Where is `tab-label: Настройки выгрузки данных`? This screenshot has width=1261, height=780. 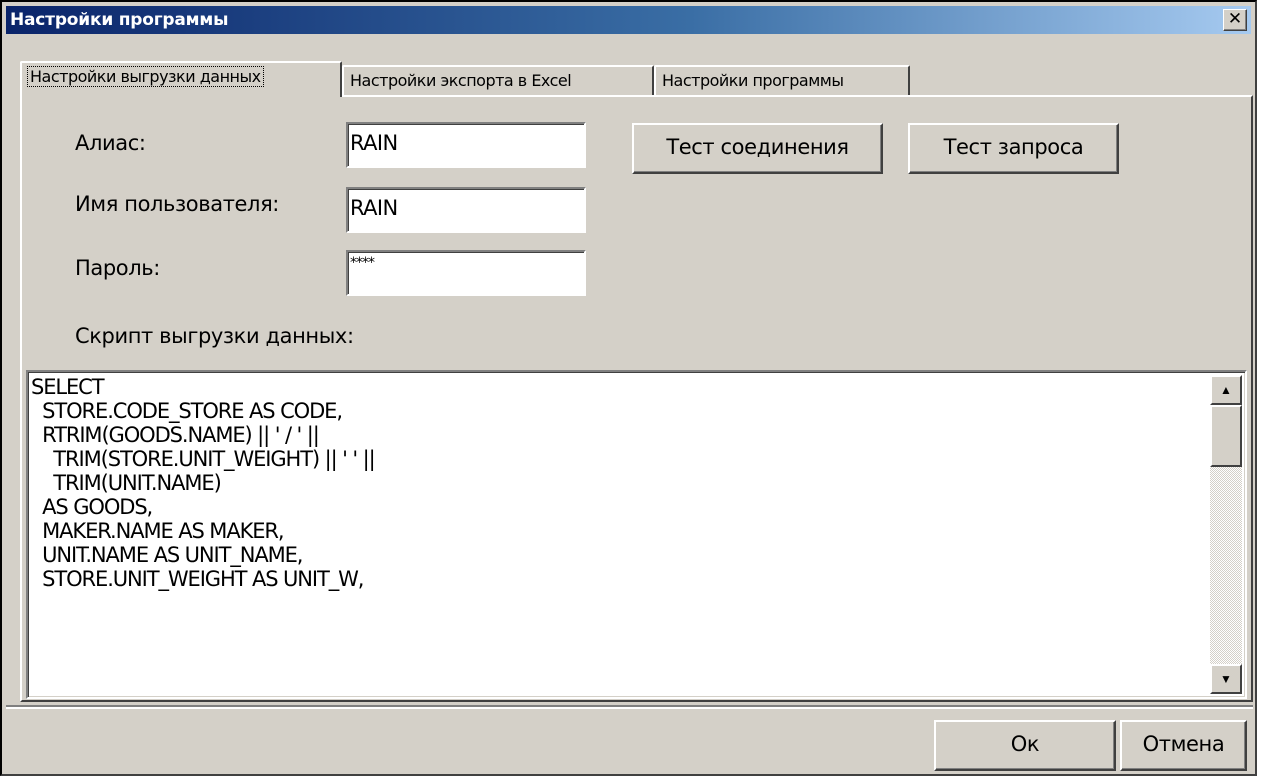 tab-label: Настройки выгрузки данных is located at coordinates (145, 76).